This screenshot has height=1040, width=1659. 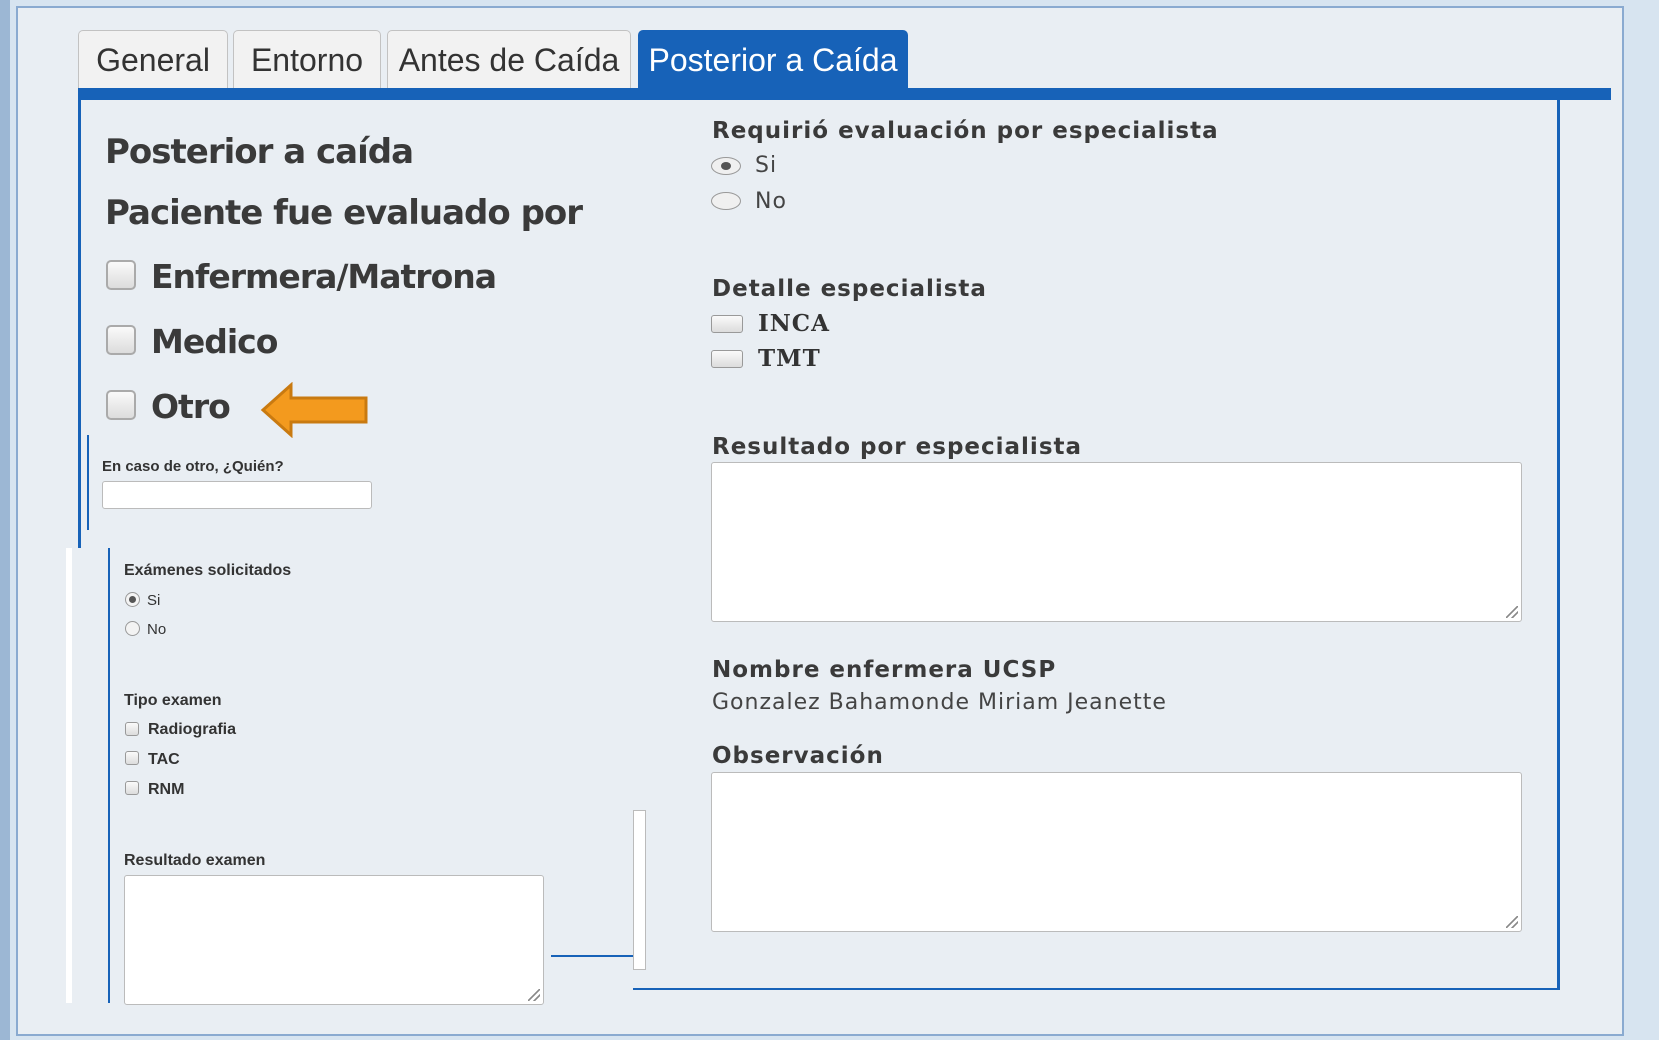 What do you see at coordinates (259, 152) in the screenshot?
I see `section-title: Posterior a caída` at bounding box center [259, 152].